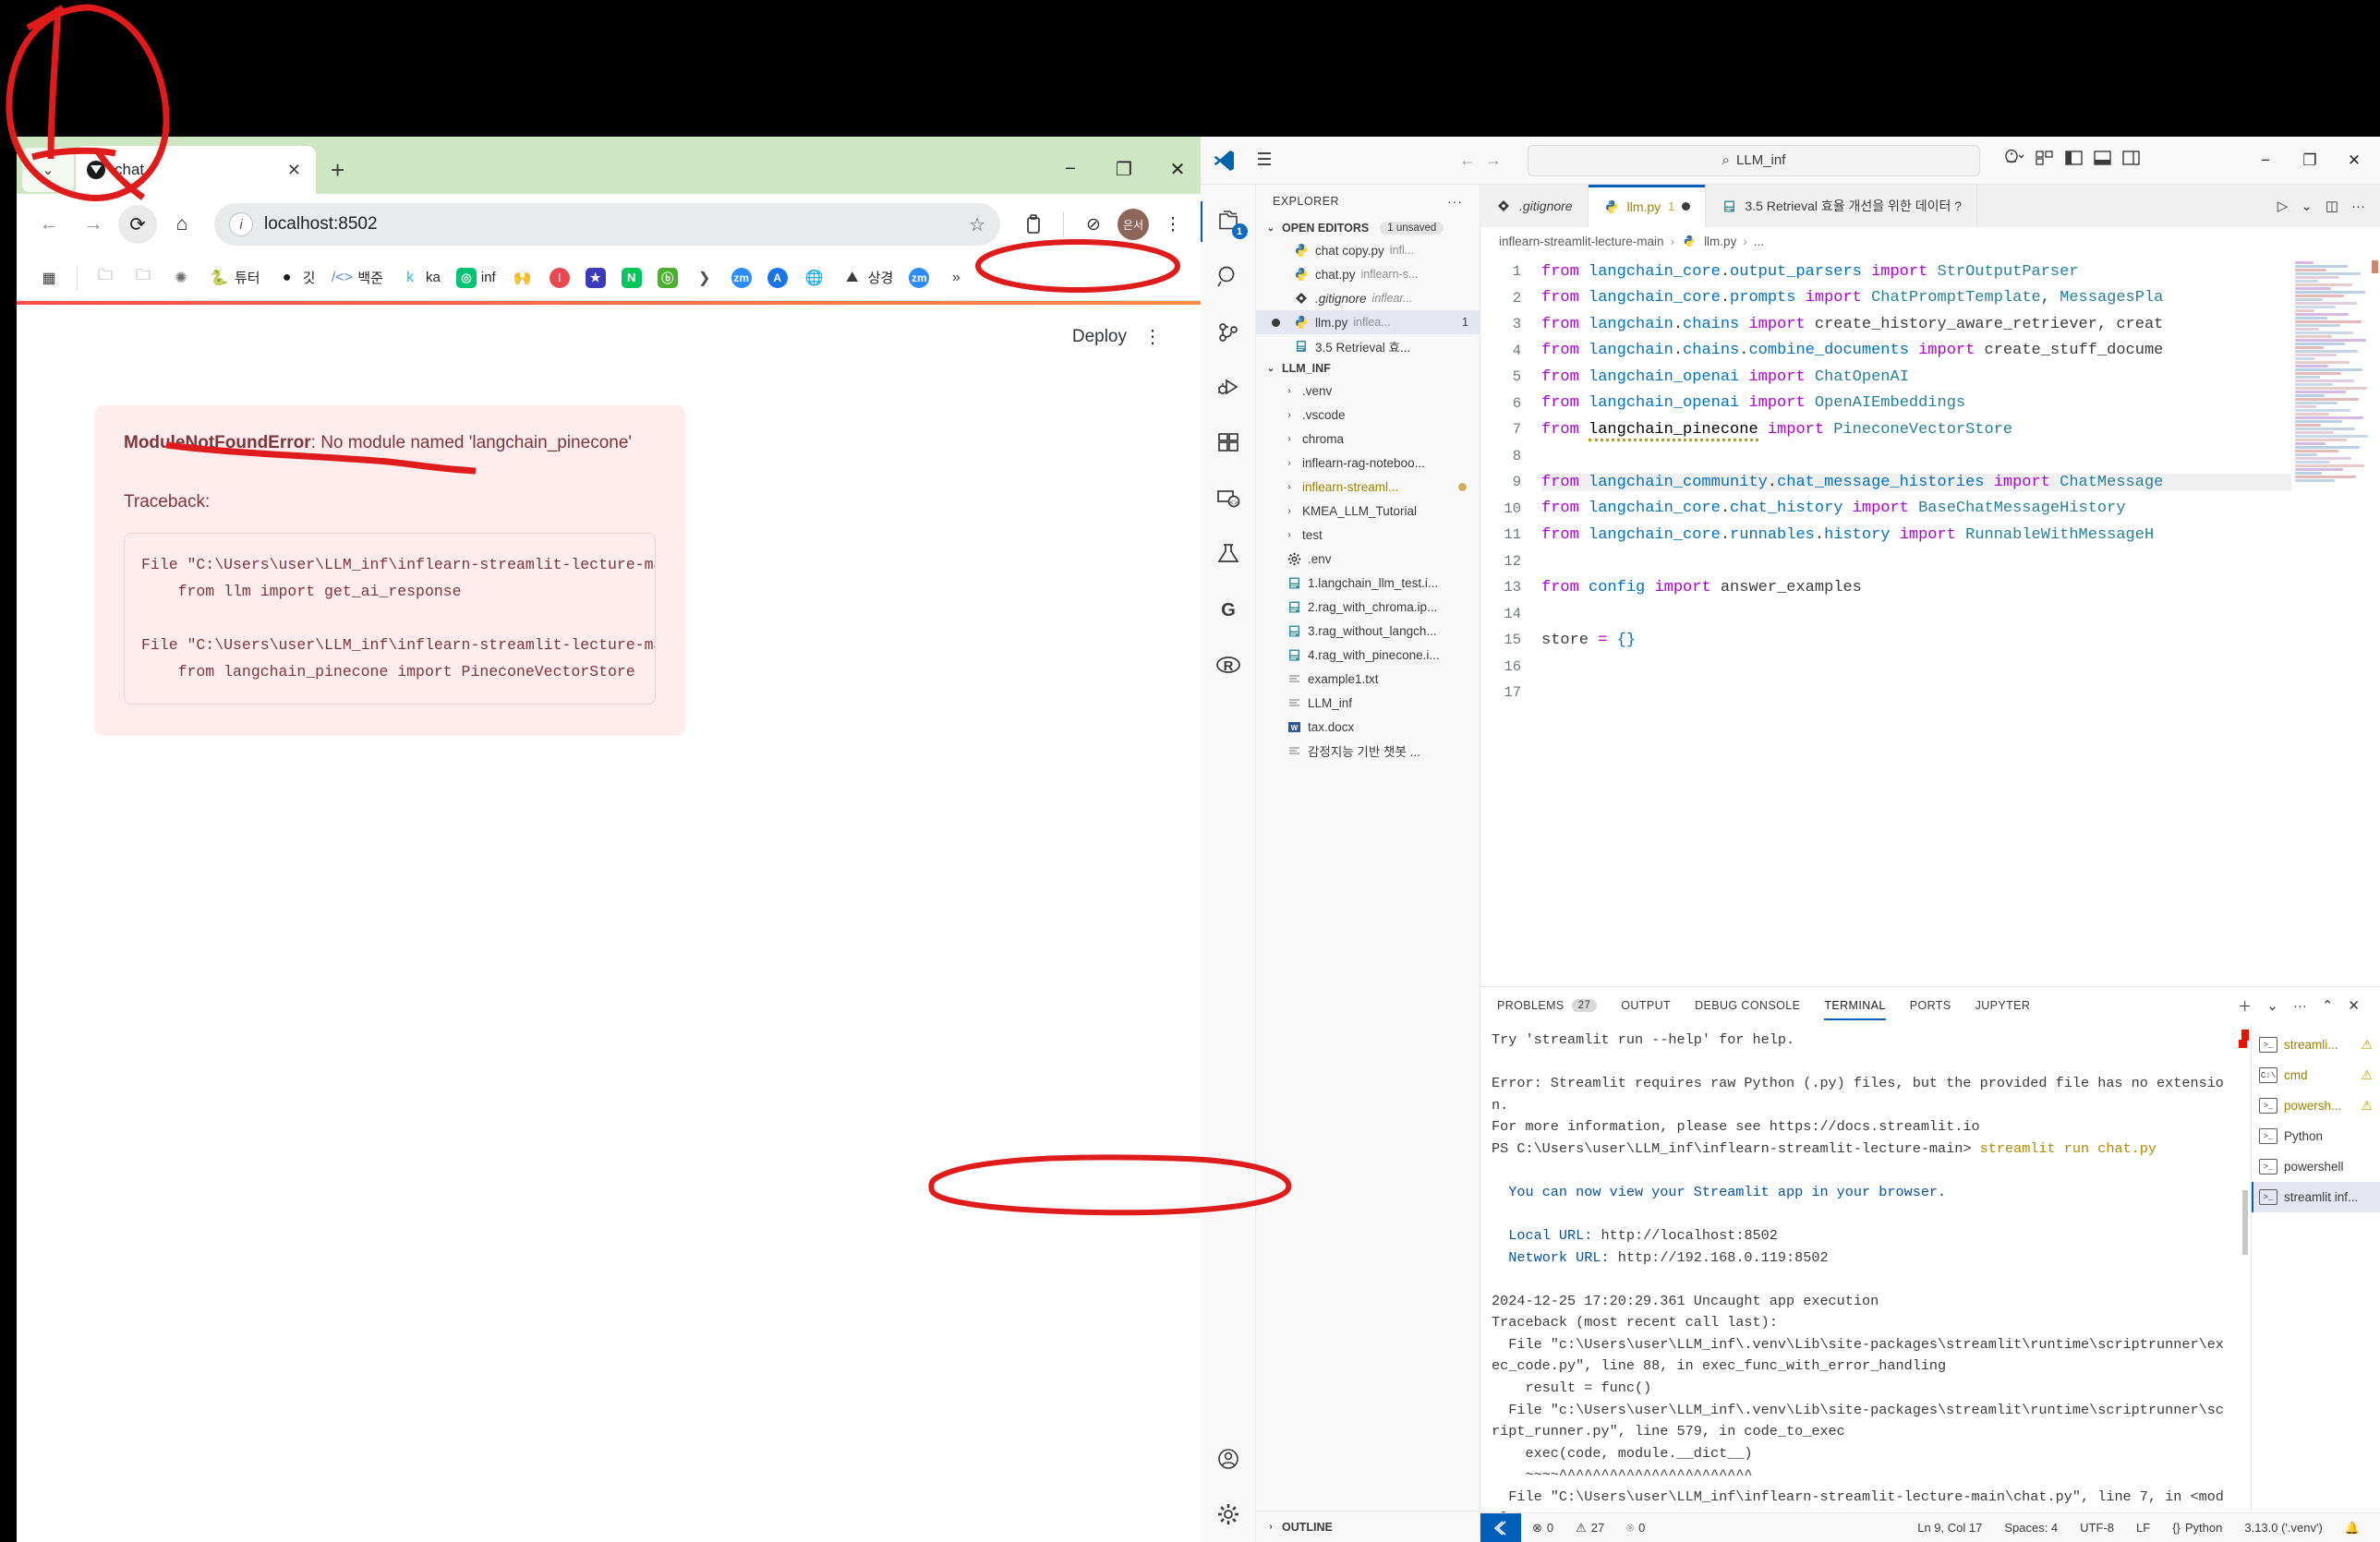  What do you see at coordinates (1228, 388) in the screenshot?
I see `run-and-debug-icon` at bounding box center [1228, 388].